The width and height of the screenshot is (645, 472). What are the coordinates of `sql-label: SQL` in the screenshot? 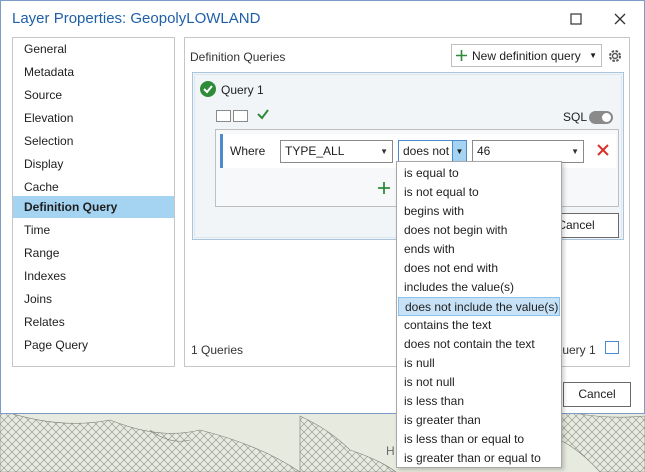 It's located at (575, 117).